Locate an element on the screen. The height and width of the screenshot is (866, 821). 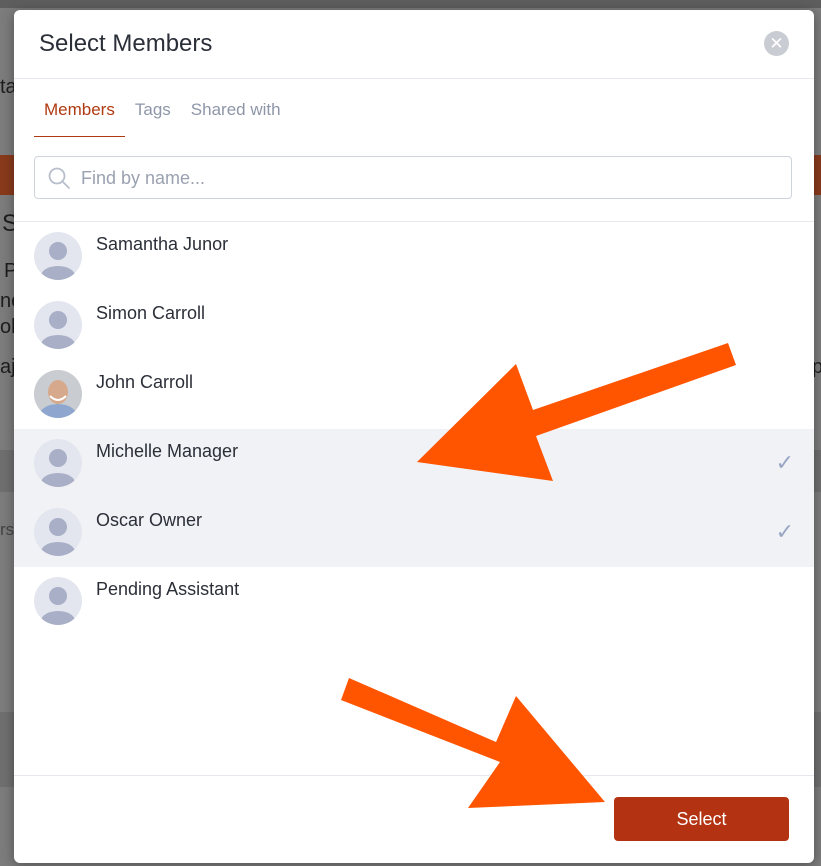
member-photo is located at coordinates (58, 394).